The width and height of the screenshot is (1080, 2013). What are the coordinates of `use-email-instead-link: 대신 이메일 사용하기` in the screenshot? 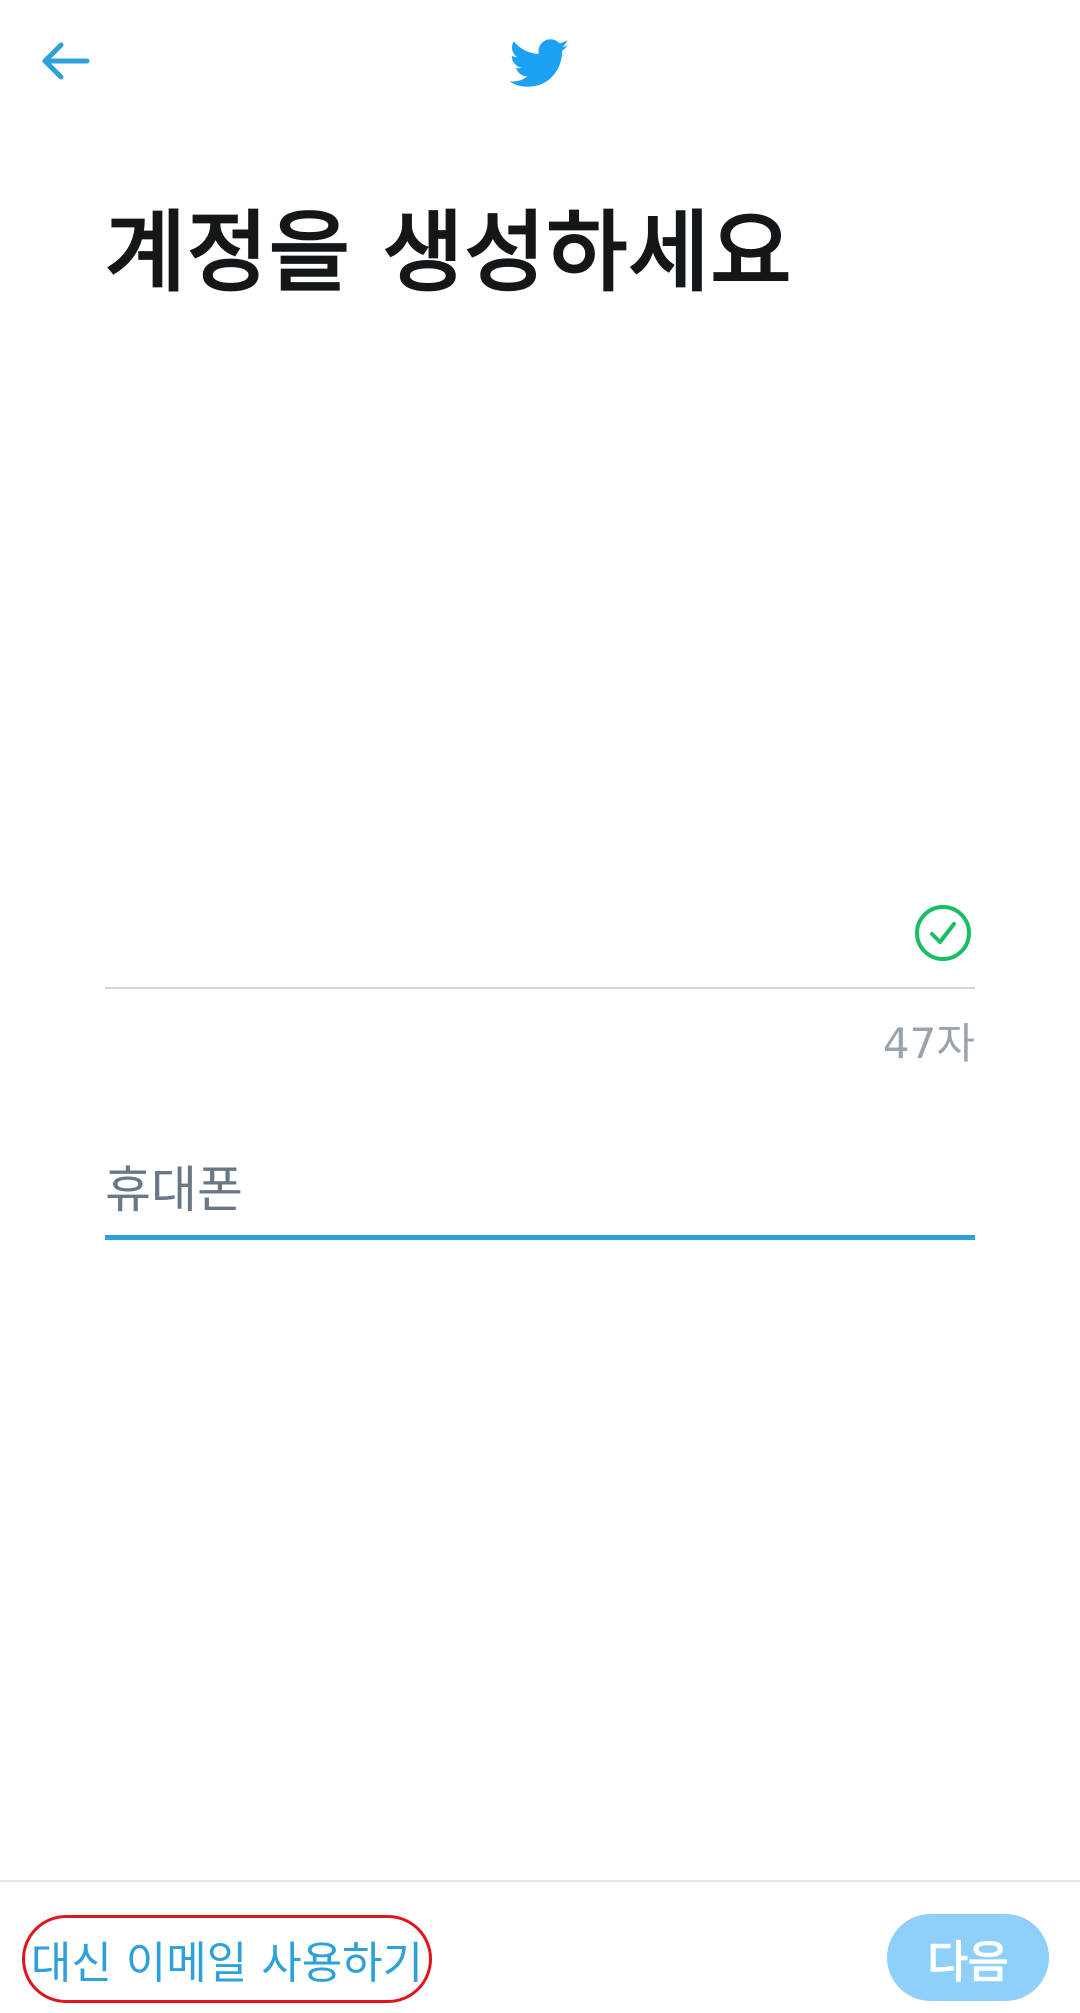 It's located at (227, 1959).